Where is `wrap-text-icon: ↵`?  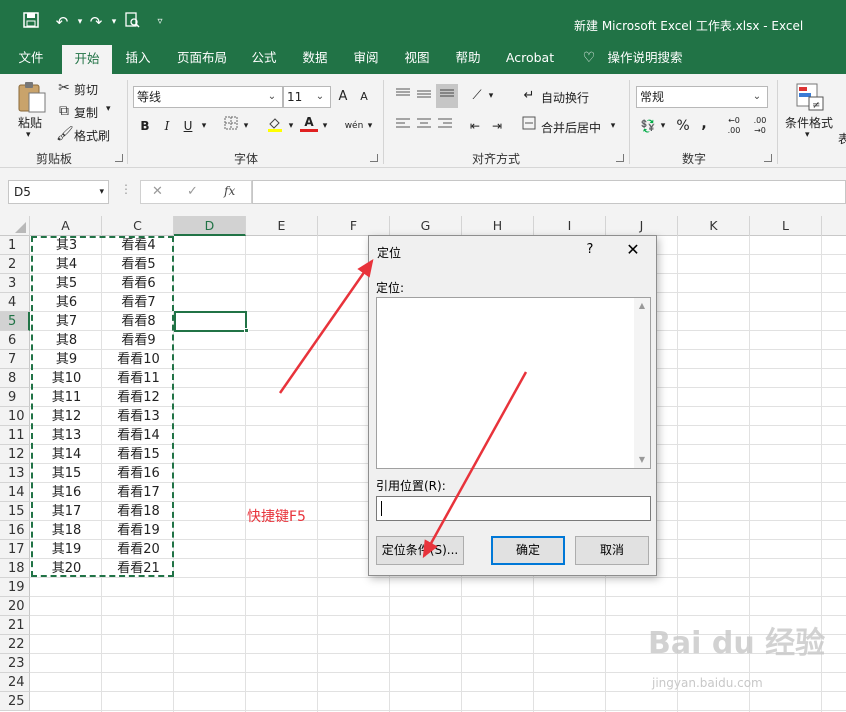 wrap-text-icon: ↵ is located at coordinates (529, 96).